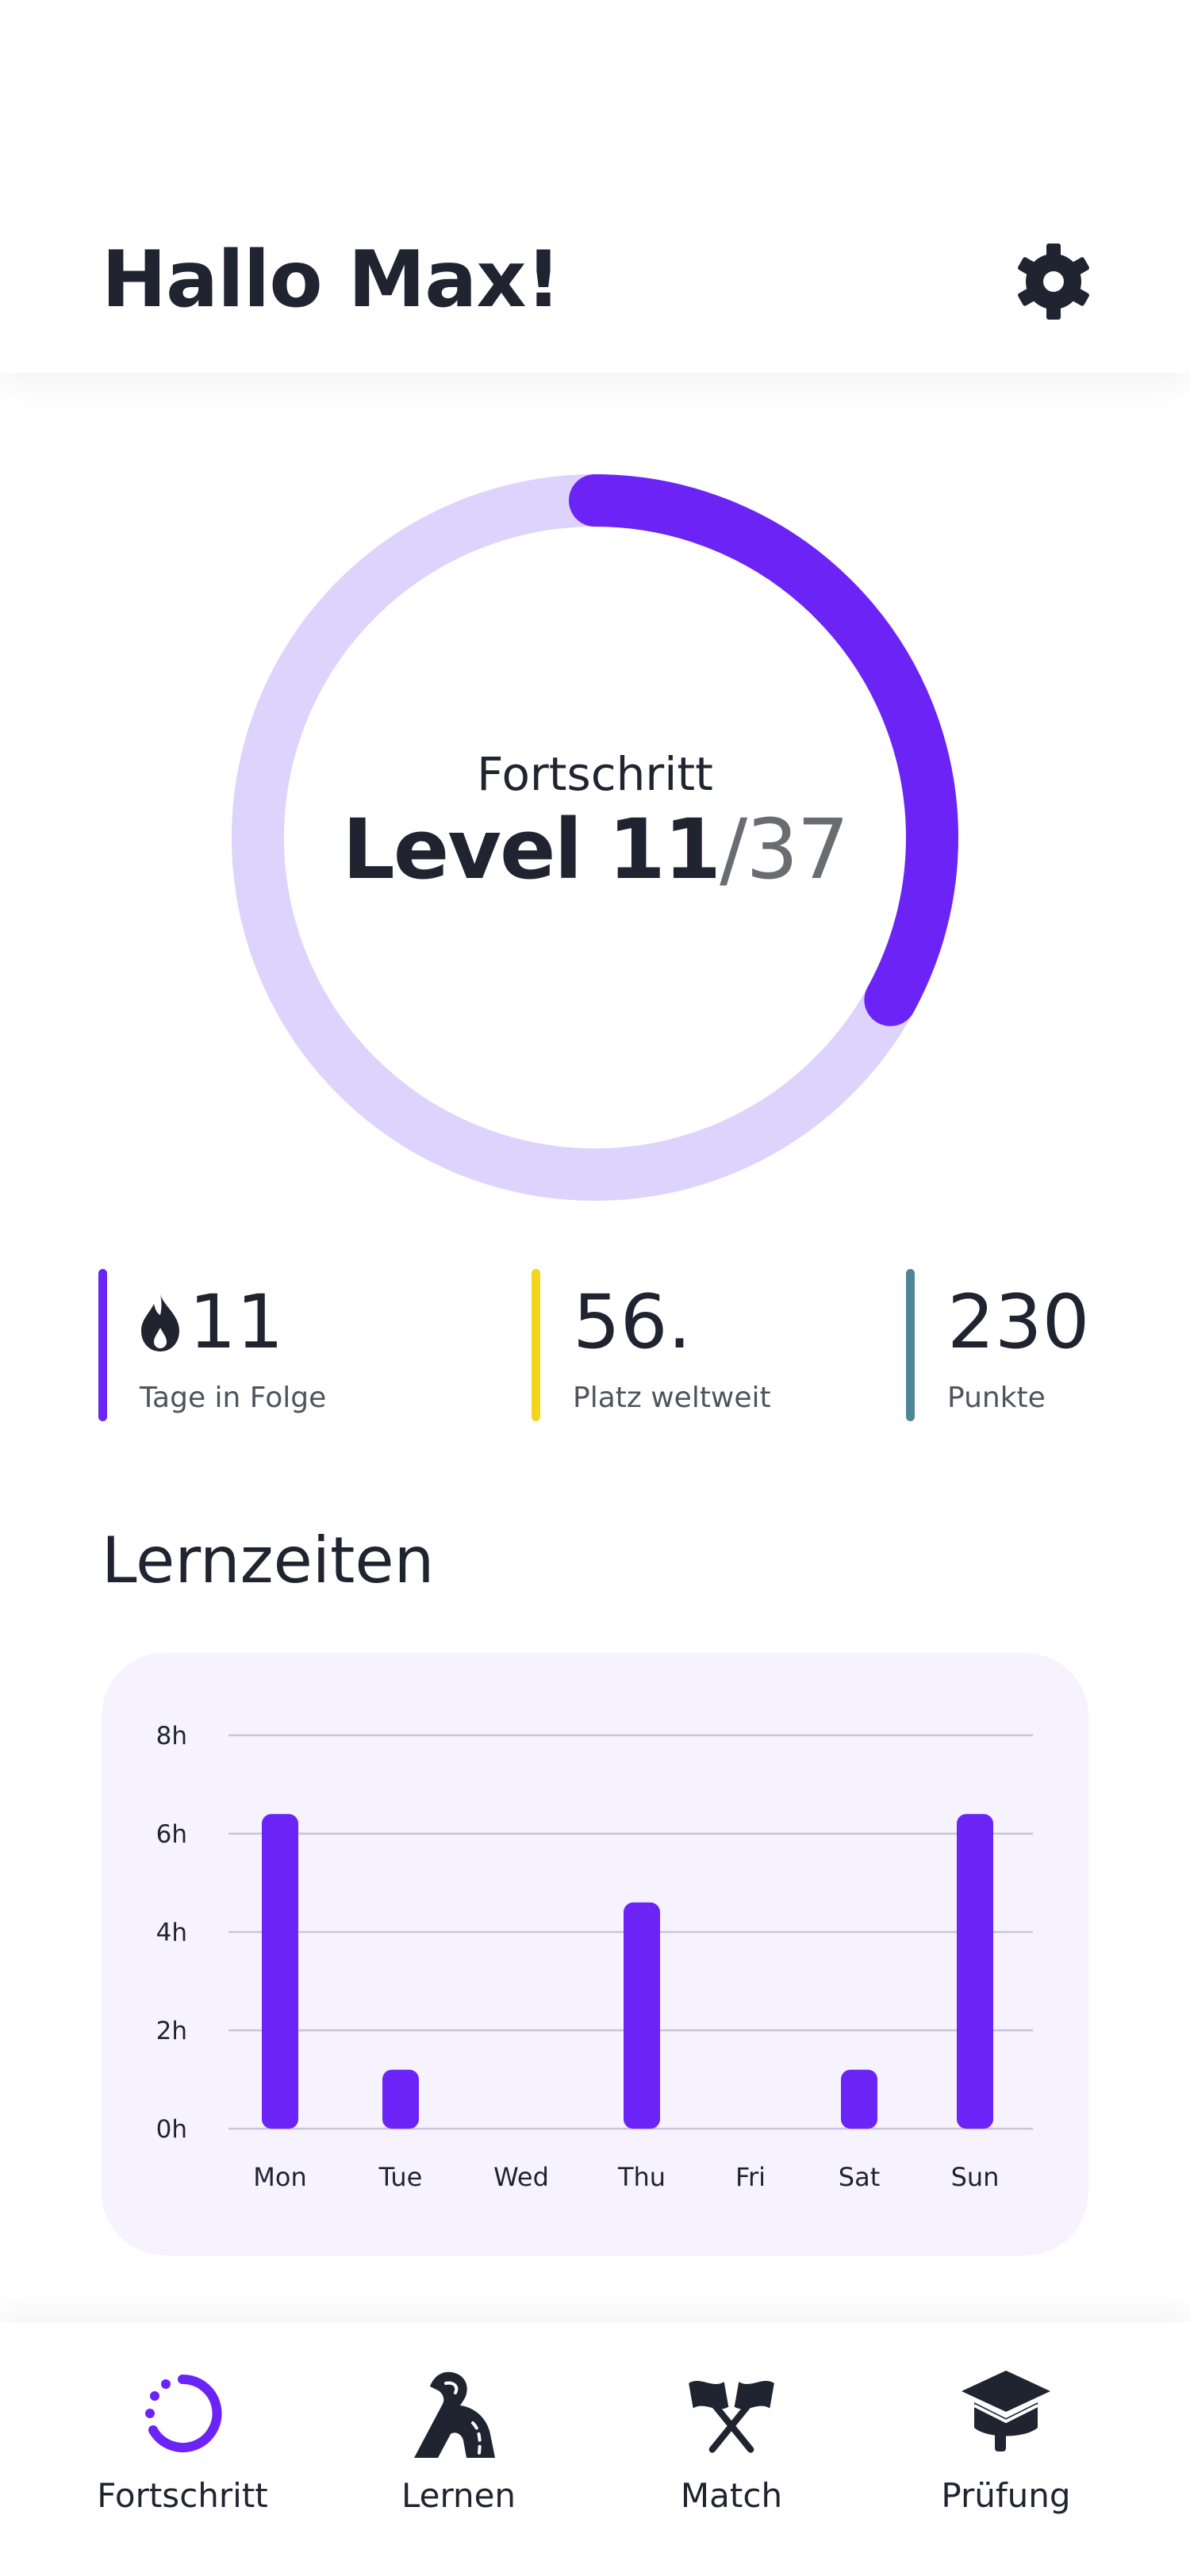 Image resolution: width=1190 pixels, height=2576 pixels. What do you see at coordinates (1006, 2495) in the screenshot?
I see `nav-label-pruefung: Prüfung` at bounding box center [1006, 2495].